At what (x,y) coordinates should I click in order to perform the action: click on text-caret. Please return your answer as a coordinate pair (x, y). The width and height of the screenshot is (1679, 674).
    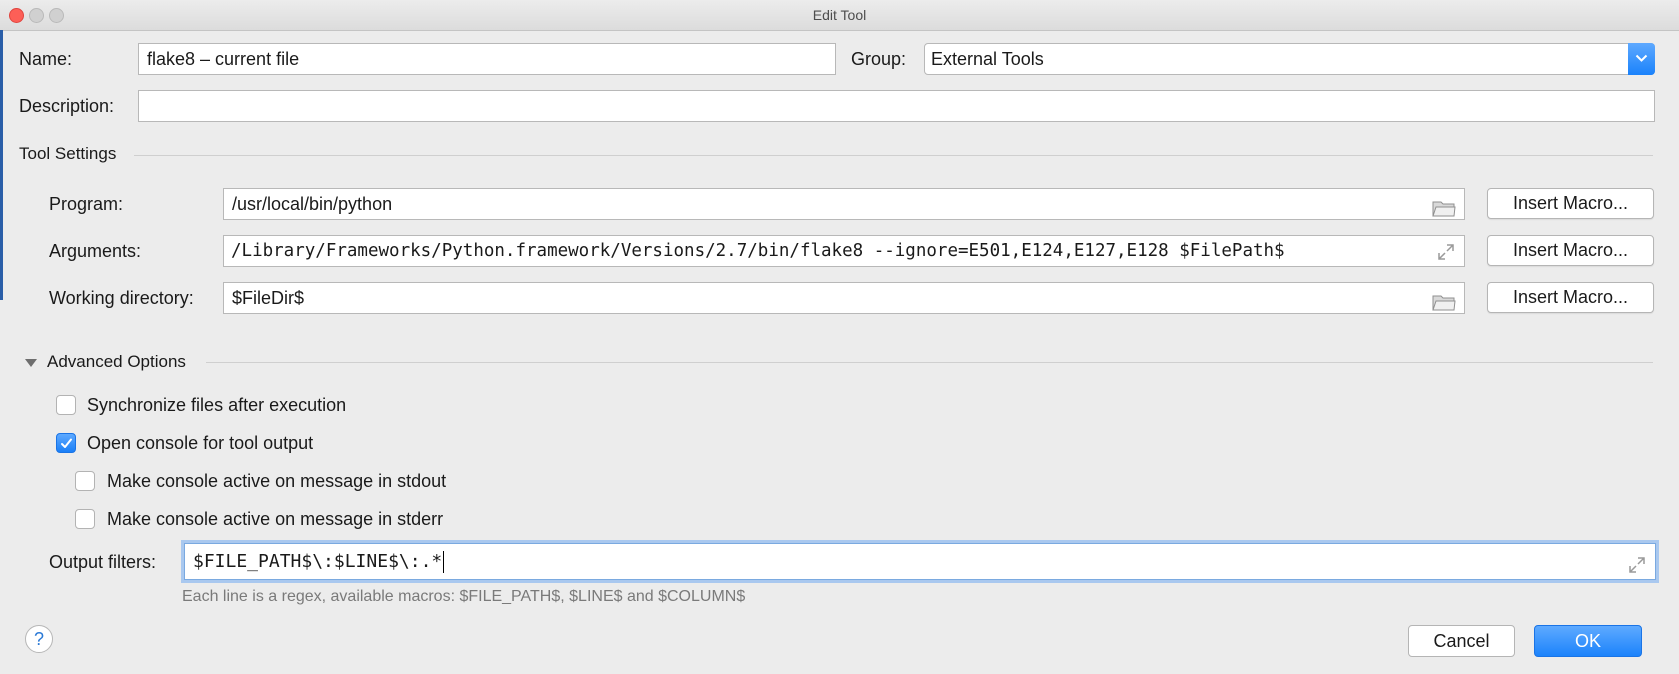
    Looking at the image, I should click on (444, 562).